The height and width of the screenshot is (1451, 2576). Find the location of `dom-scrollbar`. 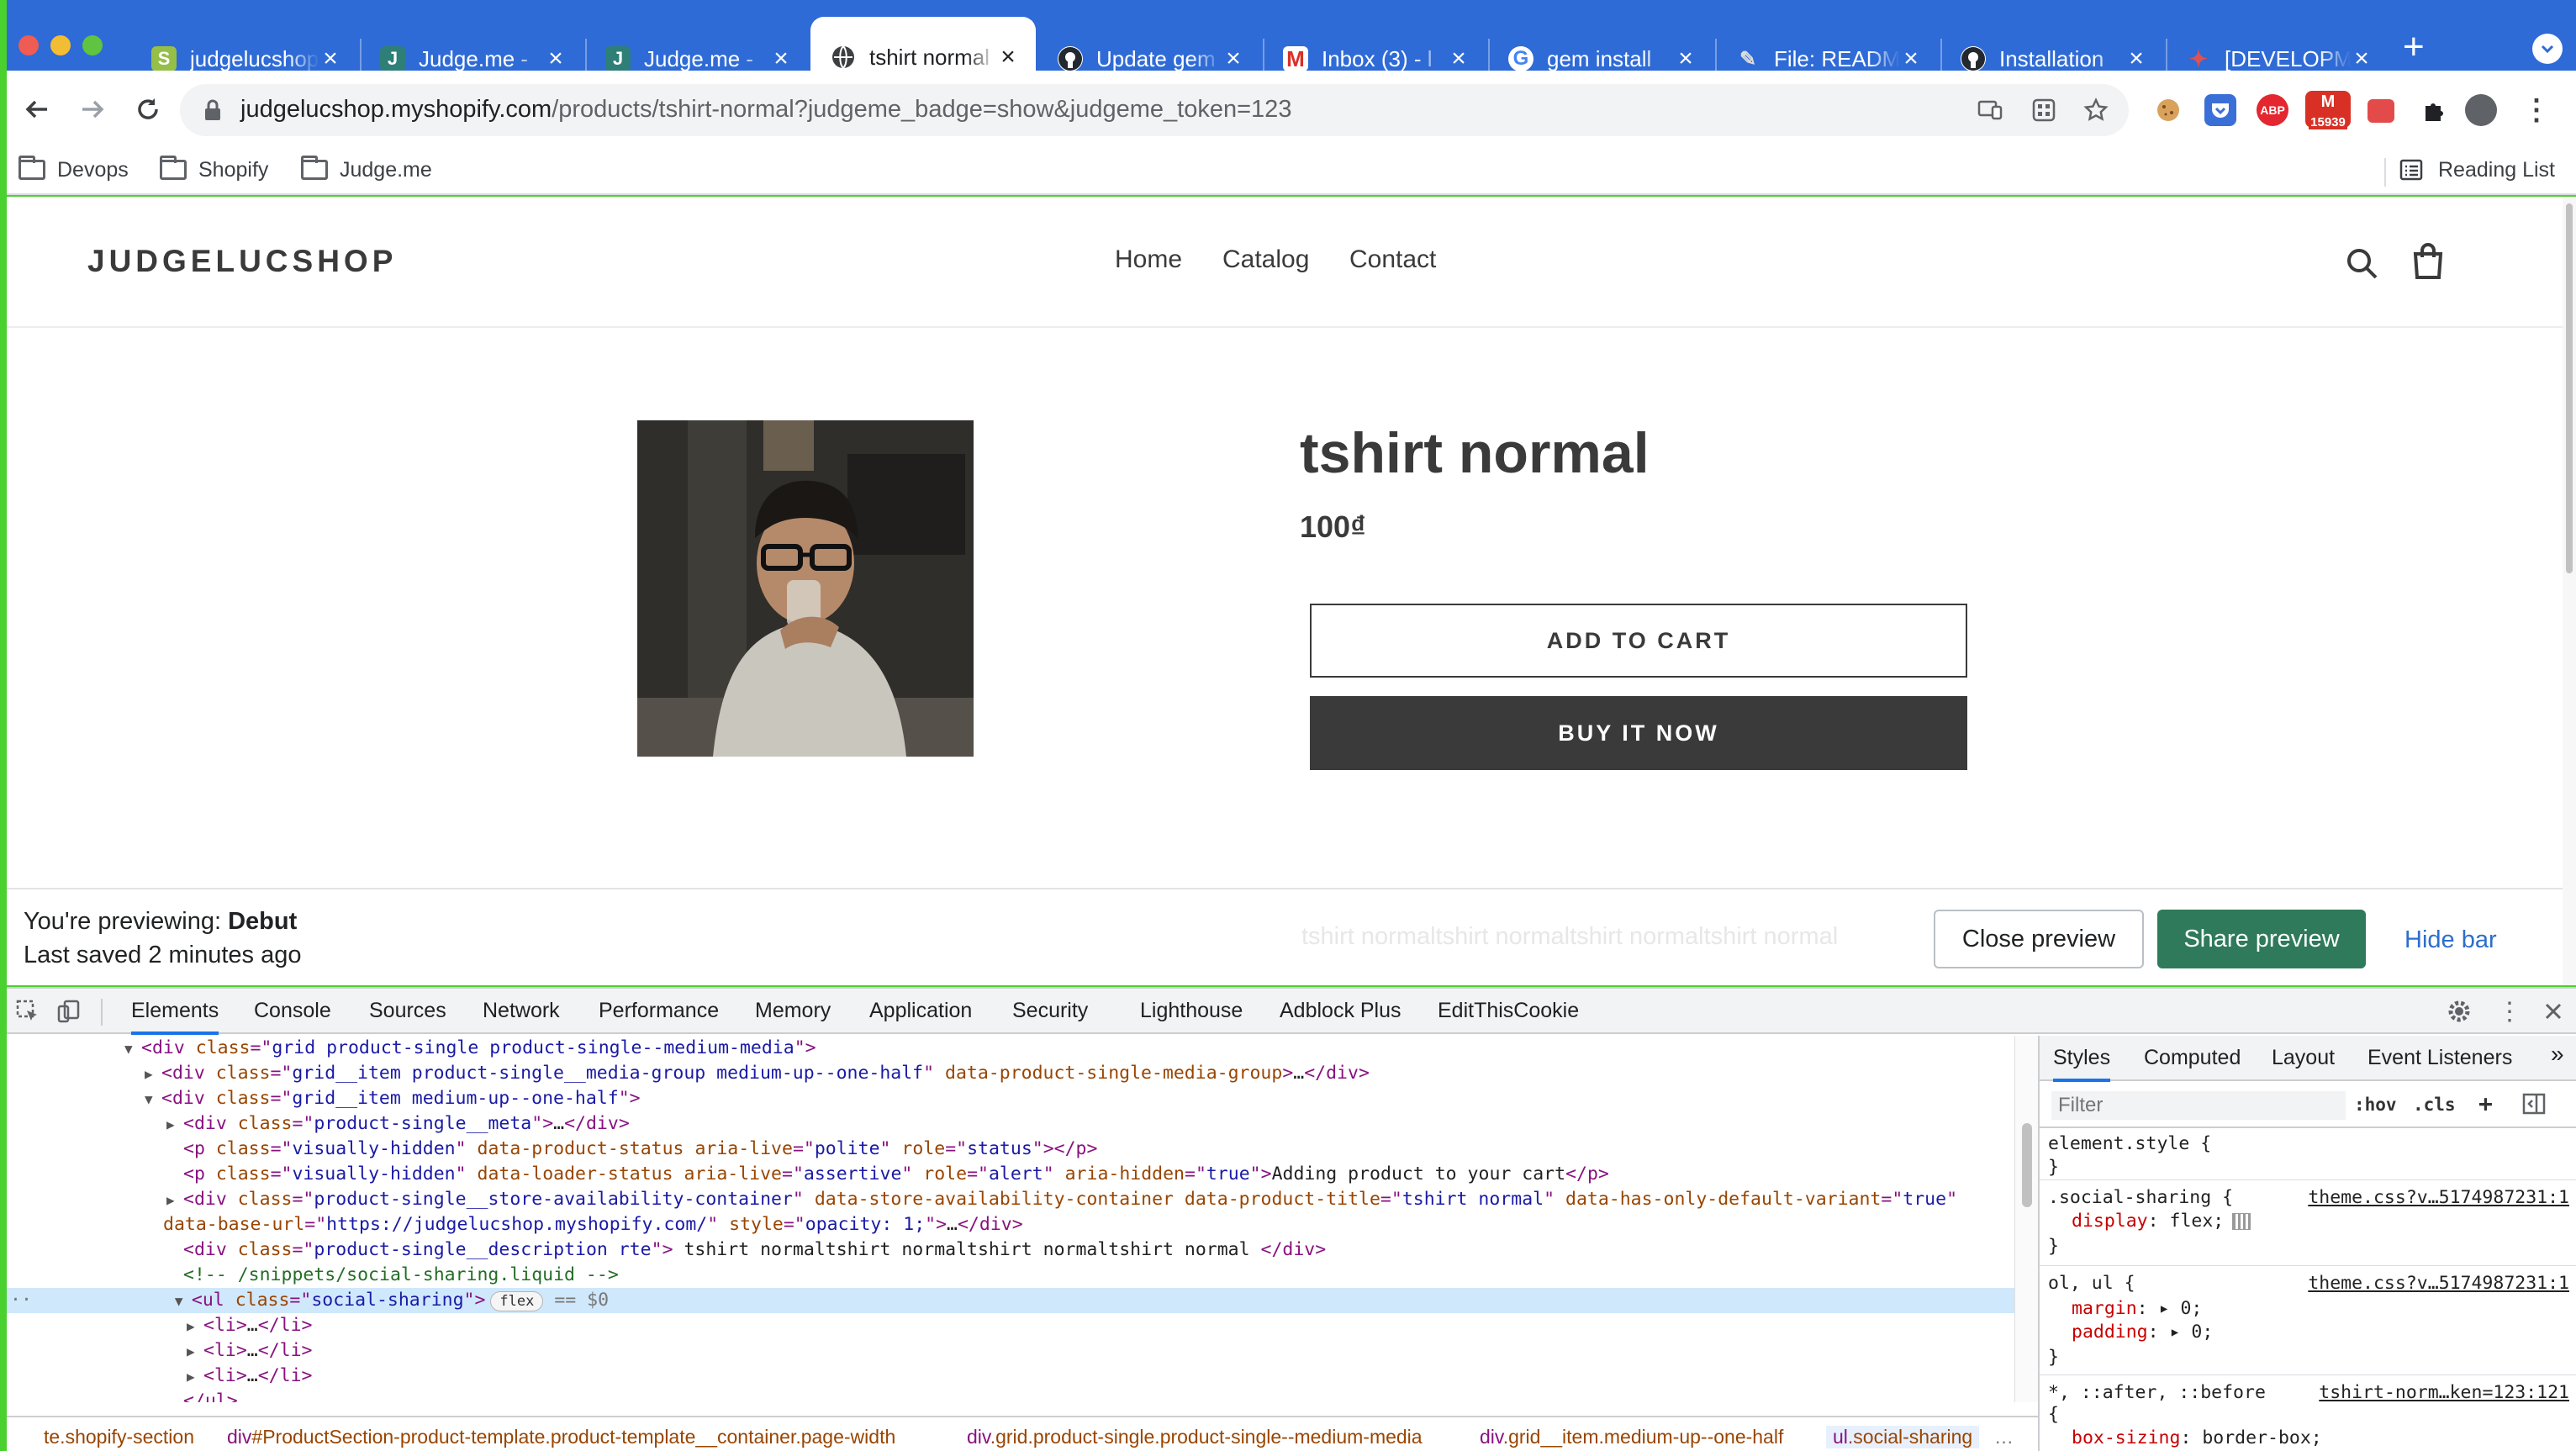

dom-scrollbar is located at coordinates (2026, 1219).